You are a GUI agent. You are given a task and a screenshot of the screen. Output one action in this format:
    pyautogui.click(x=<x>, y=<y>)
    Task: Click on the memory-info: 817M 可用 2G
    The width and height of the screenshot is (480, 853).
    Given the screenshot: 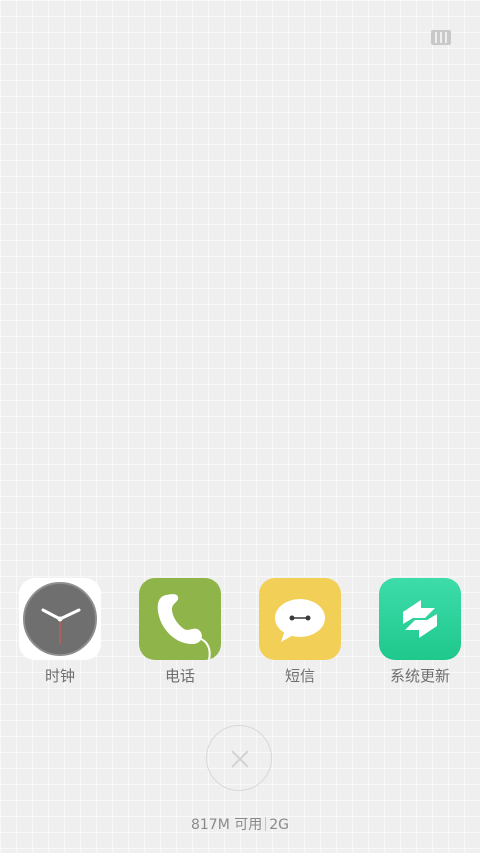 What is the action you would take?
    pyautogui.click(x=240, y=825)
    